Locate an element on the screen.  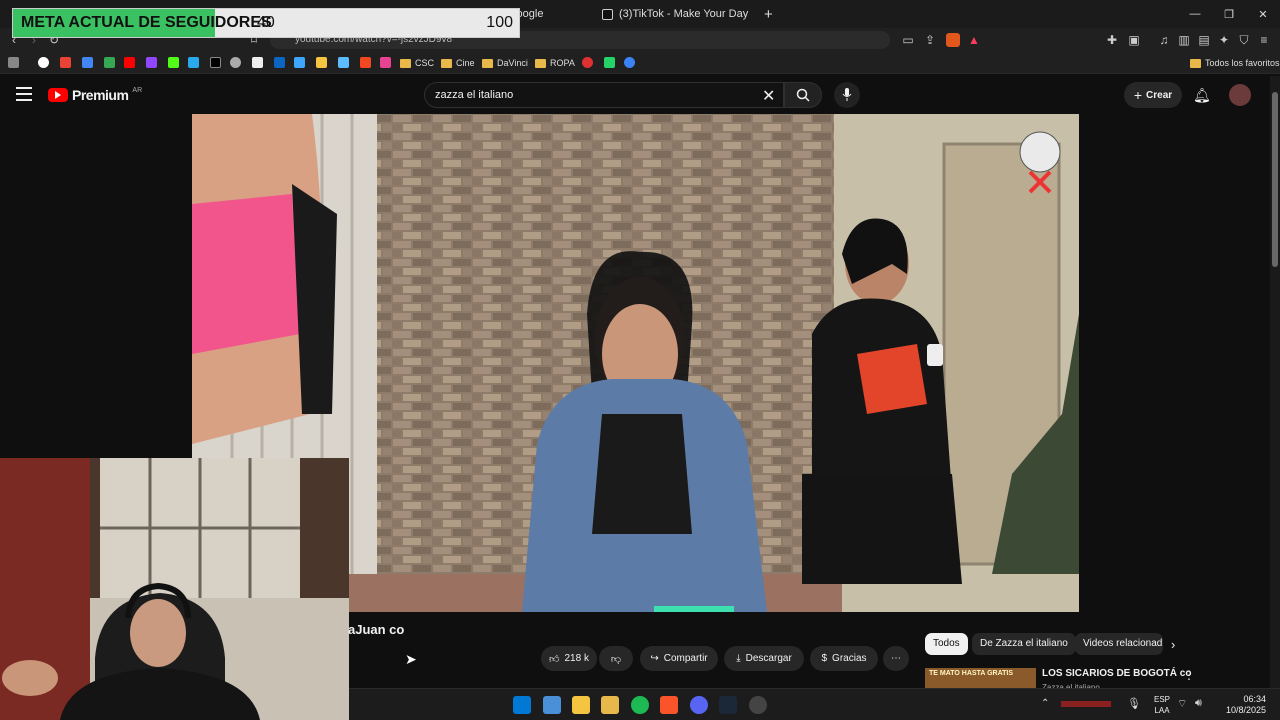
bookmark-folder: DaVinci is located at coordinates (505, 63).